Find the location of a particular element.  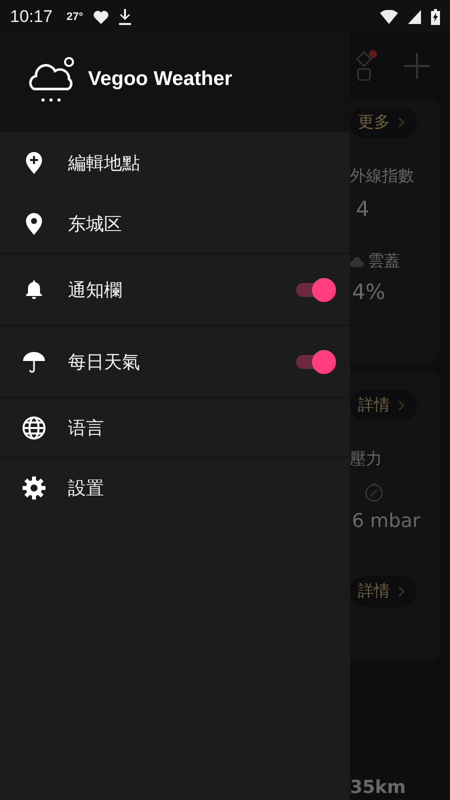

menu-item: 設置 is located at coordinates (175, 488).